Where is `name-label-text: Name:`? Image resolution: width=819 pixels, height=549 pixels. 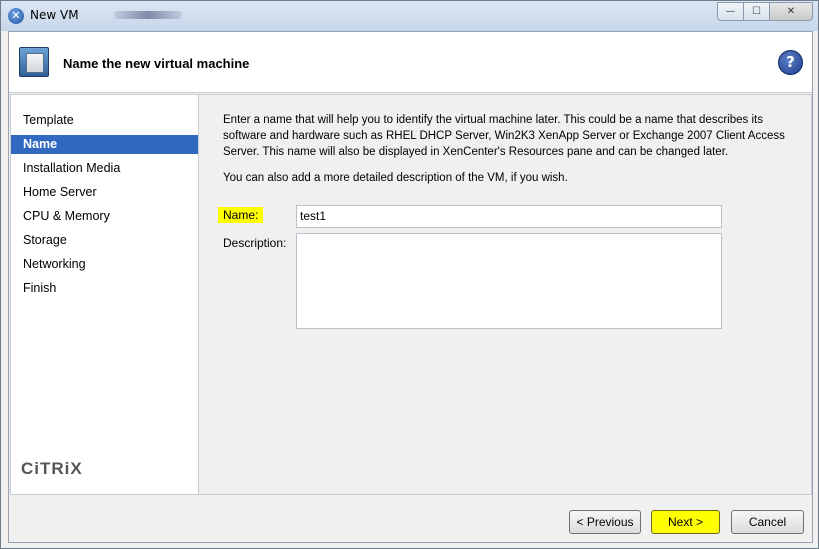 name-label-text: Name: is located at coordinates (241, 215).